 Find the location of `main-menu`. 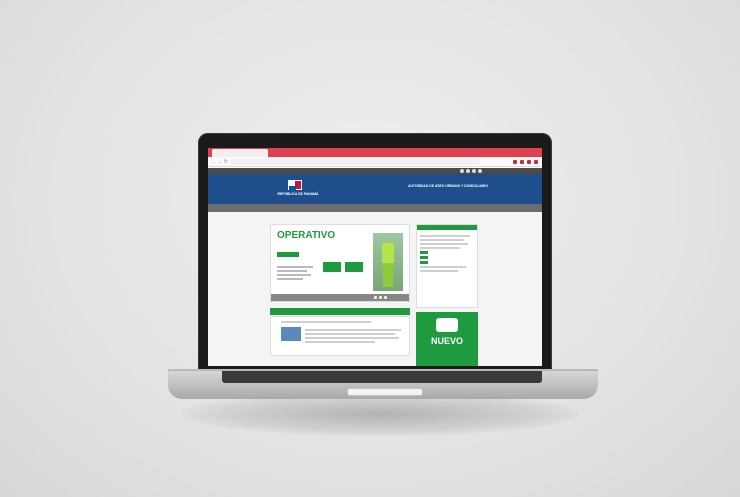

main-menu is located at coordinates (375, 208).